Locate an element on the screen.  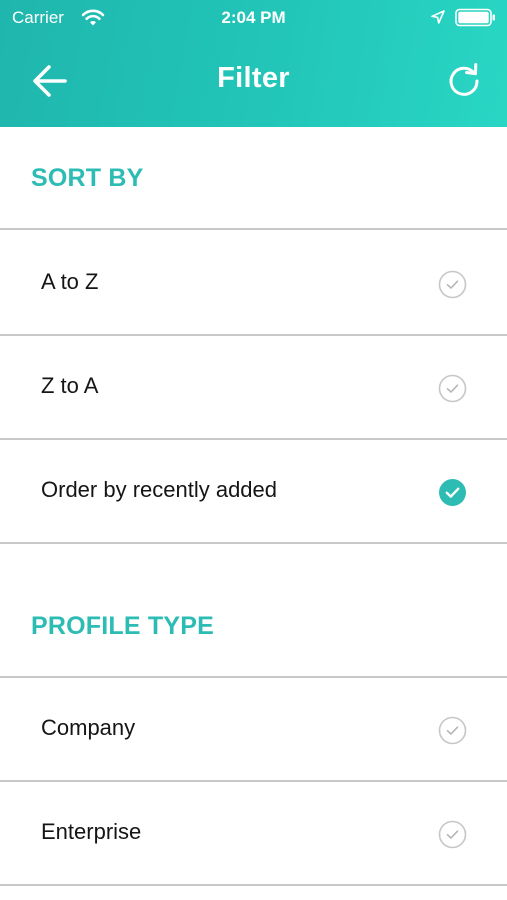
option-label: Enterprise is located at coordinates (91, 831).